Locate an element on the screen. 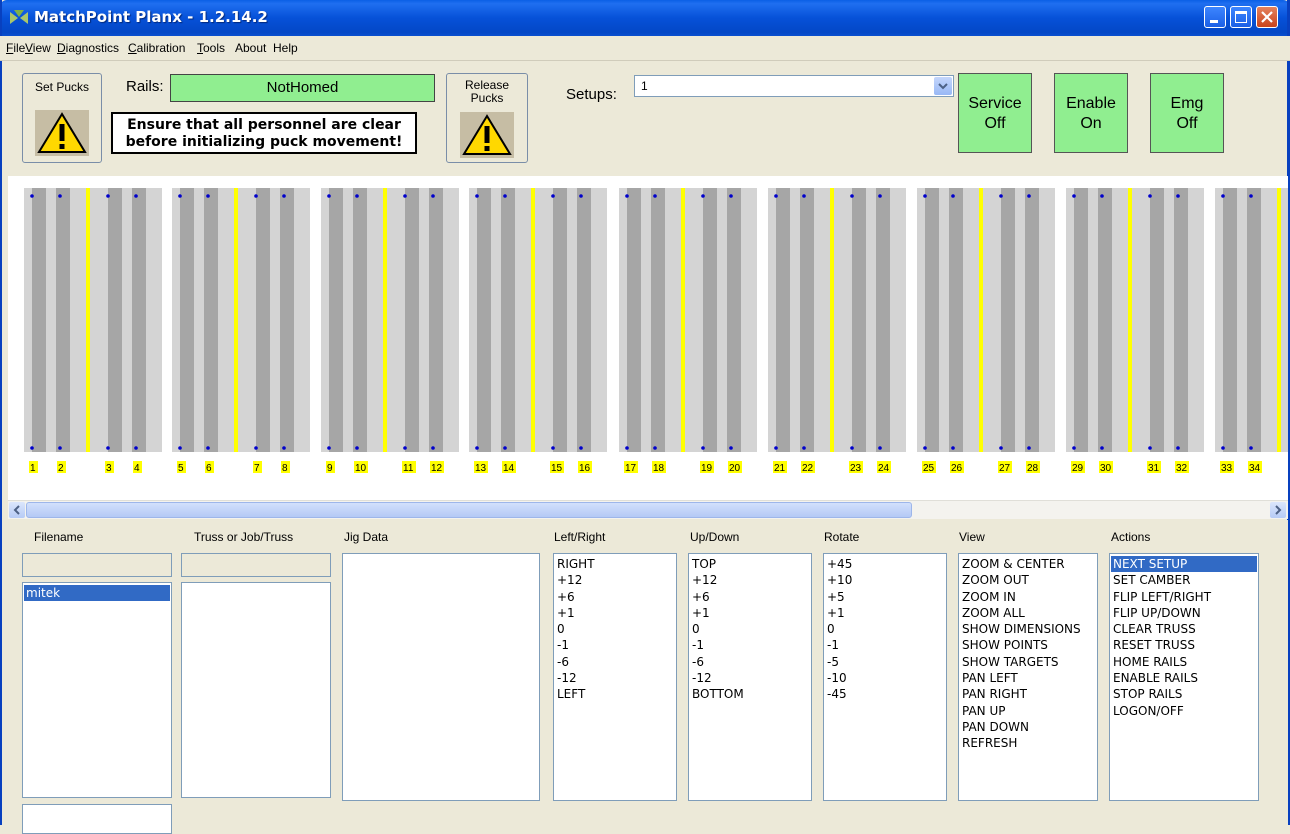 The width and height of the screenshot is (1290, 834). puck-bottom is located at coordinates (776, 448).